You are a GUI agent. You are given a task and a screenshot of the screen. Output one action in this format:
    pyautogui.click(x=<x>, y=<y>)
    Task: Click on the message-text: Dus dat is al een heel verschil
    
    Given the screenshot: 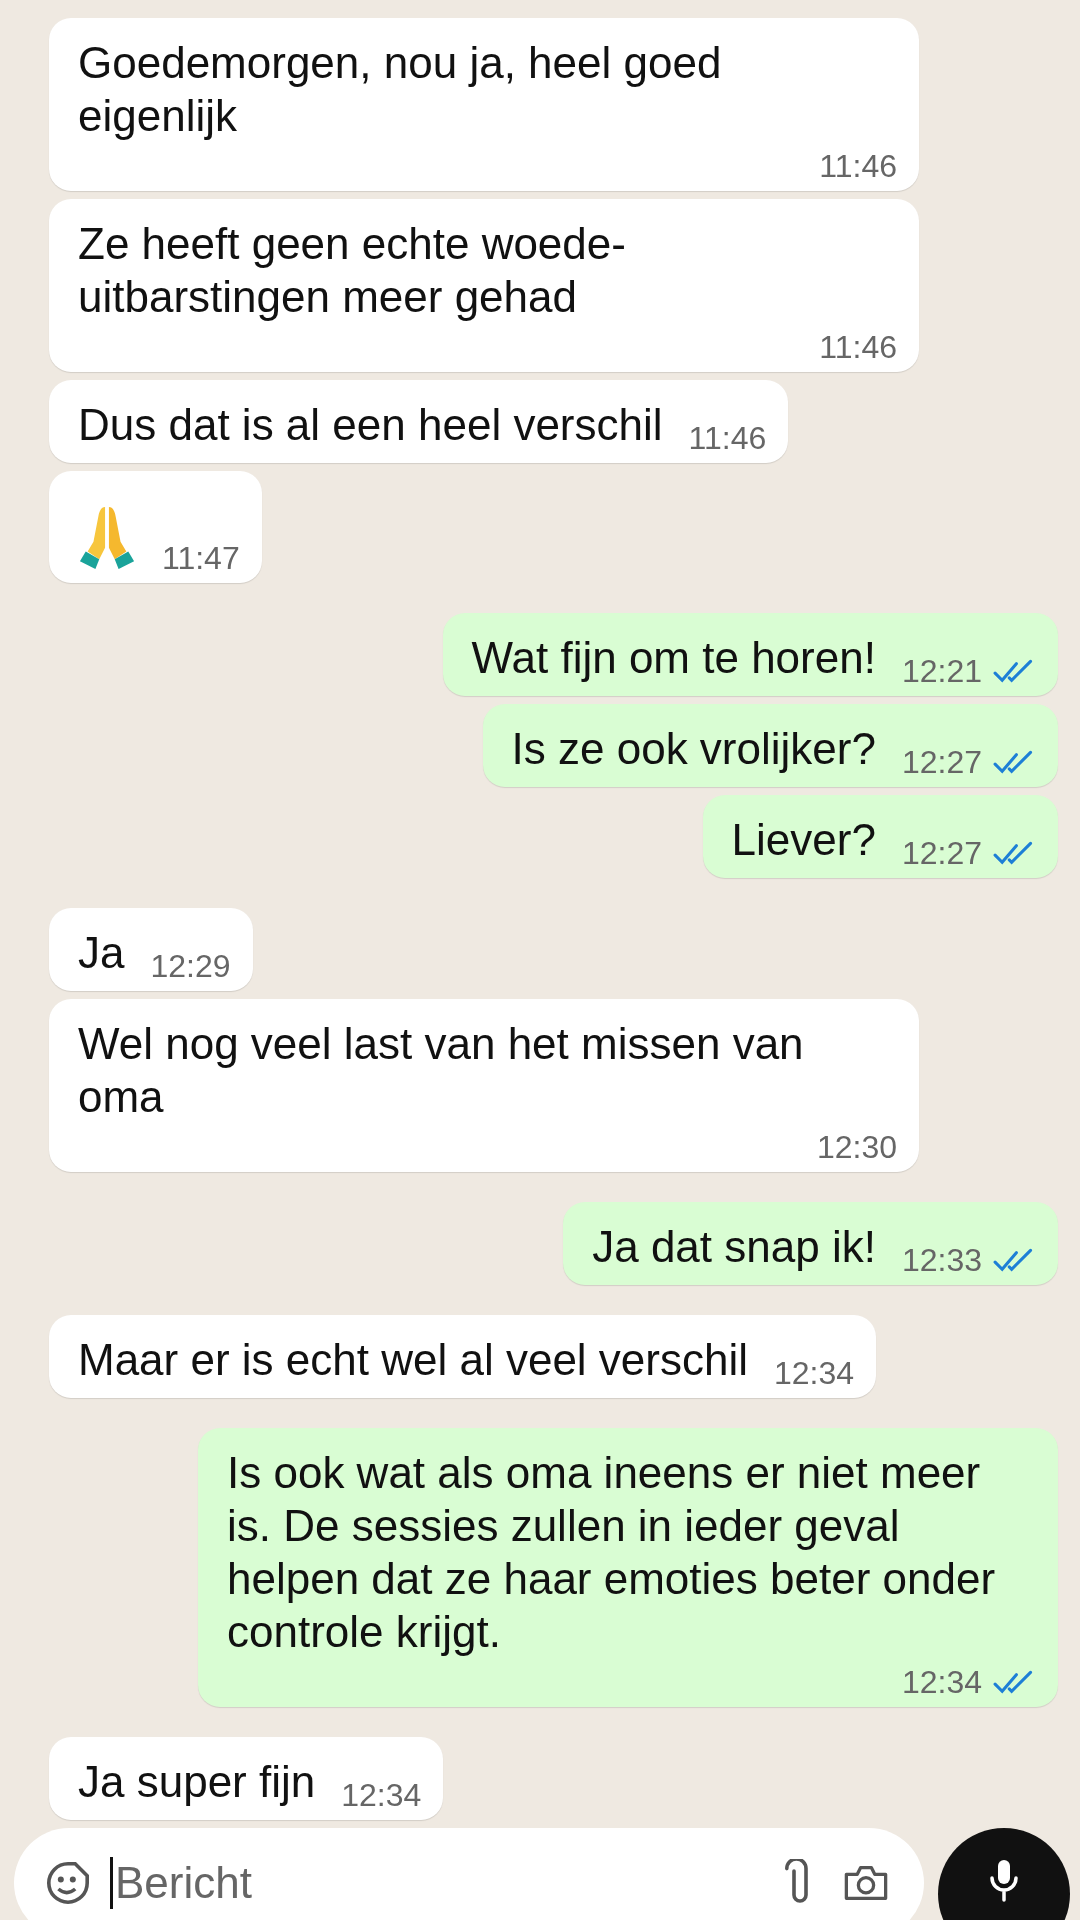 What is the action you would take?
    pyautogui.click(x=370, y=425)
    